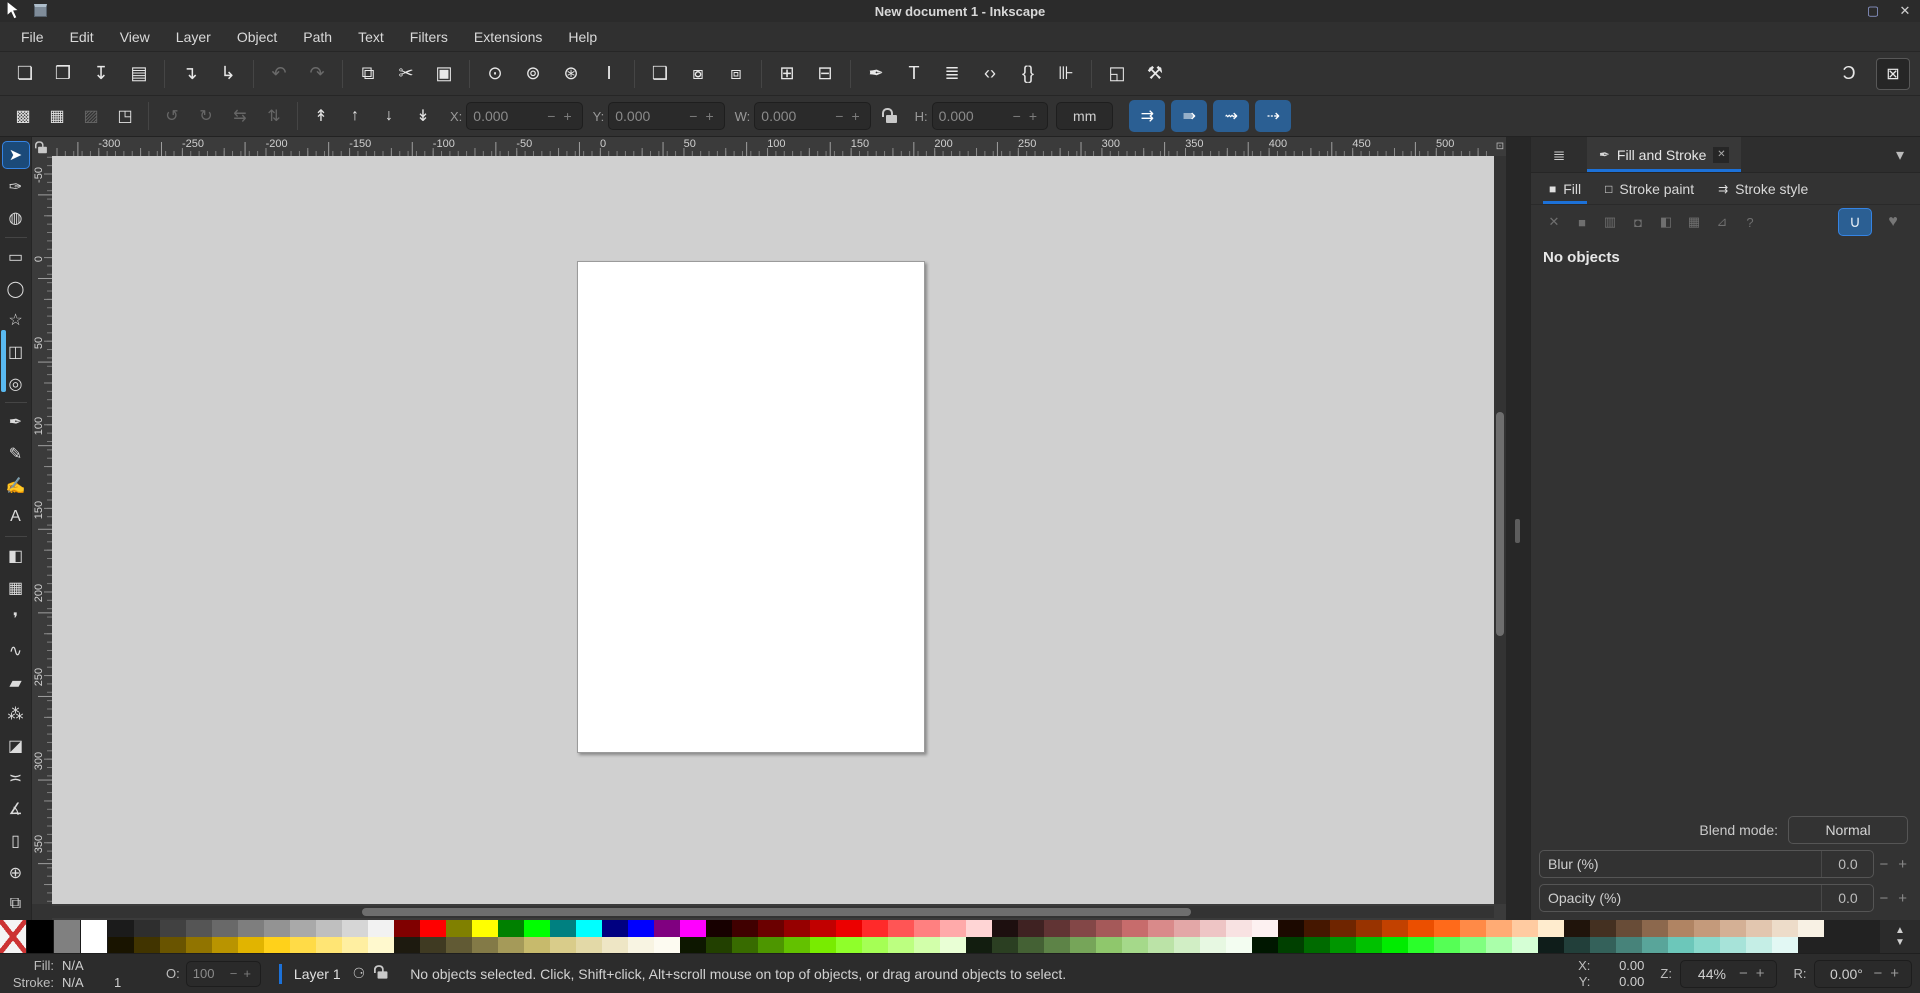 The image size is (1920, 993). I want to click on node-editor-tool: ✑, so click(16, 187).